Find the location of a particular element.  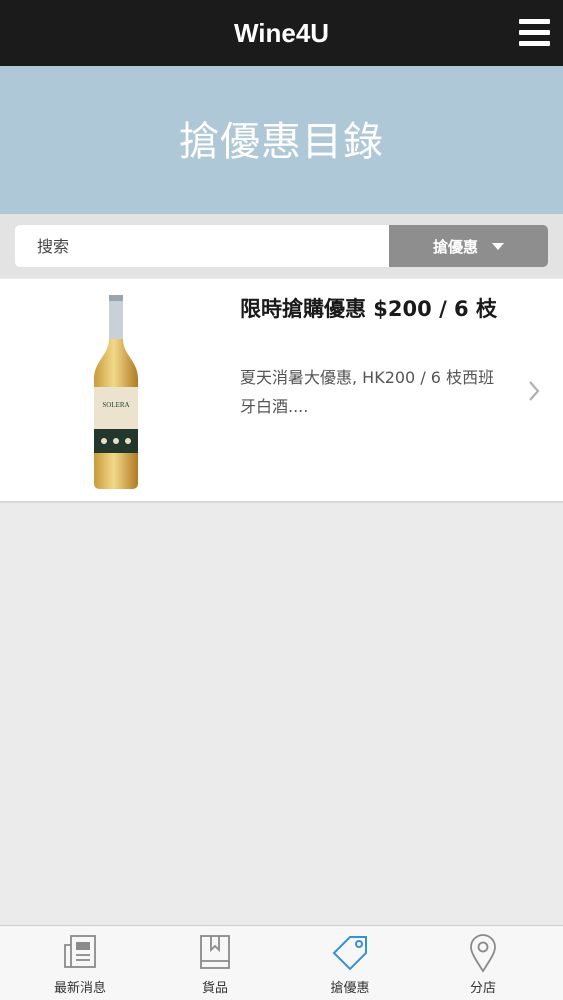

category-filter-dropdown: 搶優惠 is located at coordinates (468, 246).